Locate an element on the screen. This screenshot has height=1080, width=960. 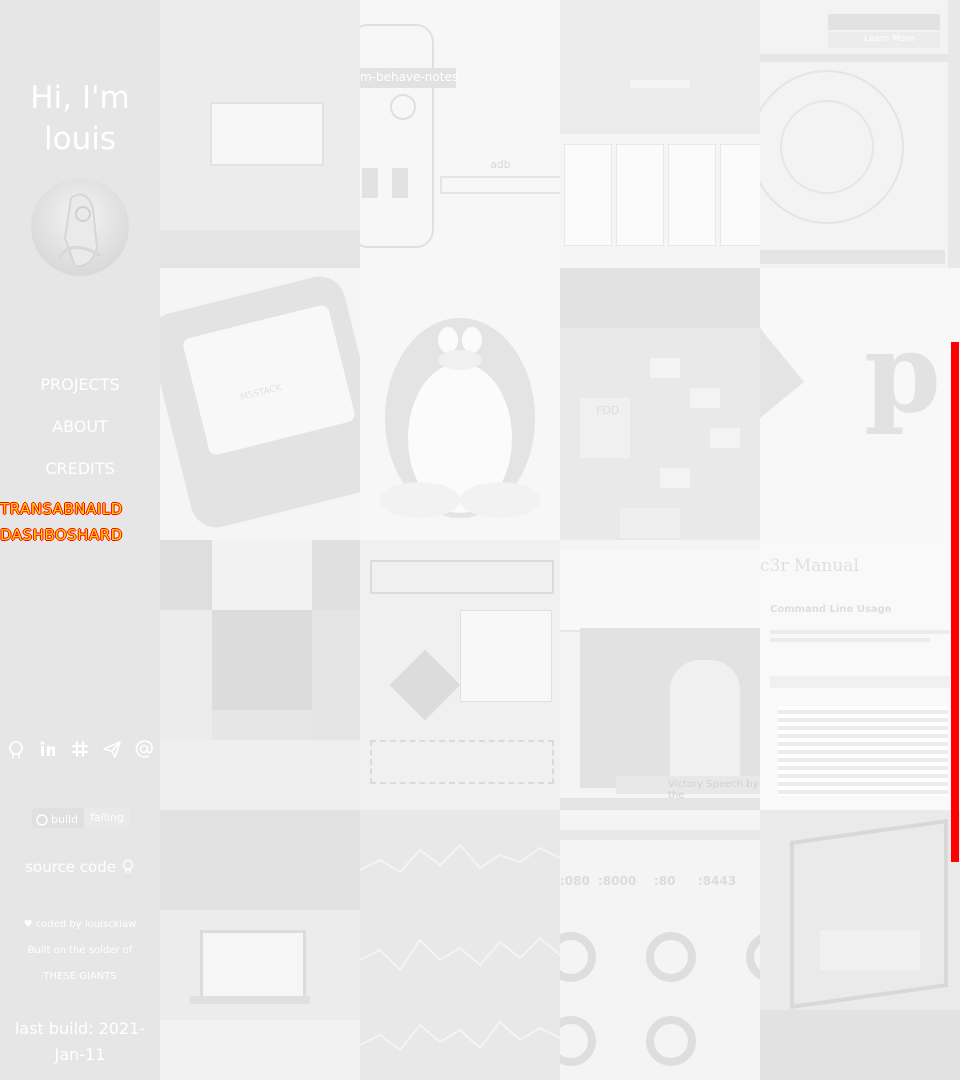
project-tile-collage is located at coordinates (260, 675).